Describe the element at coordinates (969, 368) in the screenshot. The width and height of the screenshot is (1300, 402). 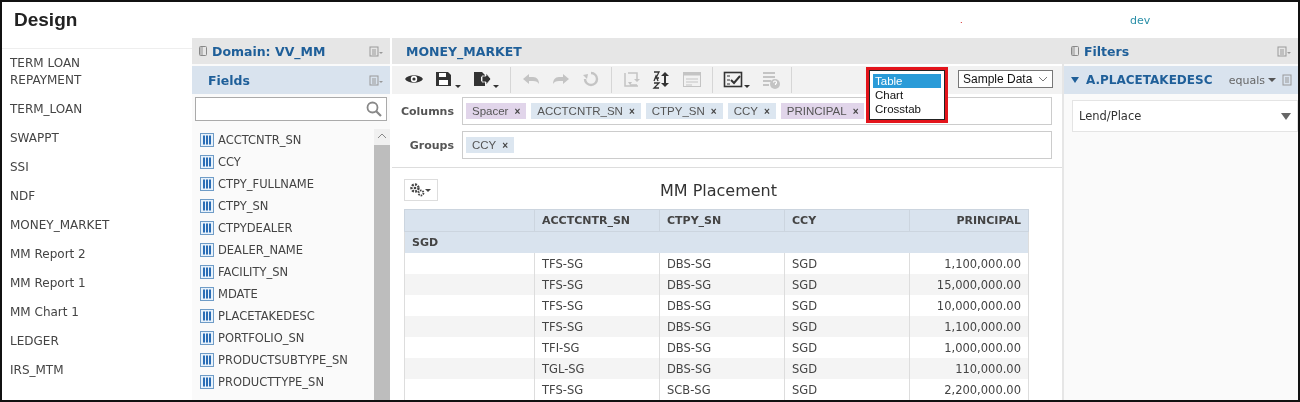
I see `table-cell: 110,000.00` at that location.